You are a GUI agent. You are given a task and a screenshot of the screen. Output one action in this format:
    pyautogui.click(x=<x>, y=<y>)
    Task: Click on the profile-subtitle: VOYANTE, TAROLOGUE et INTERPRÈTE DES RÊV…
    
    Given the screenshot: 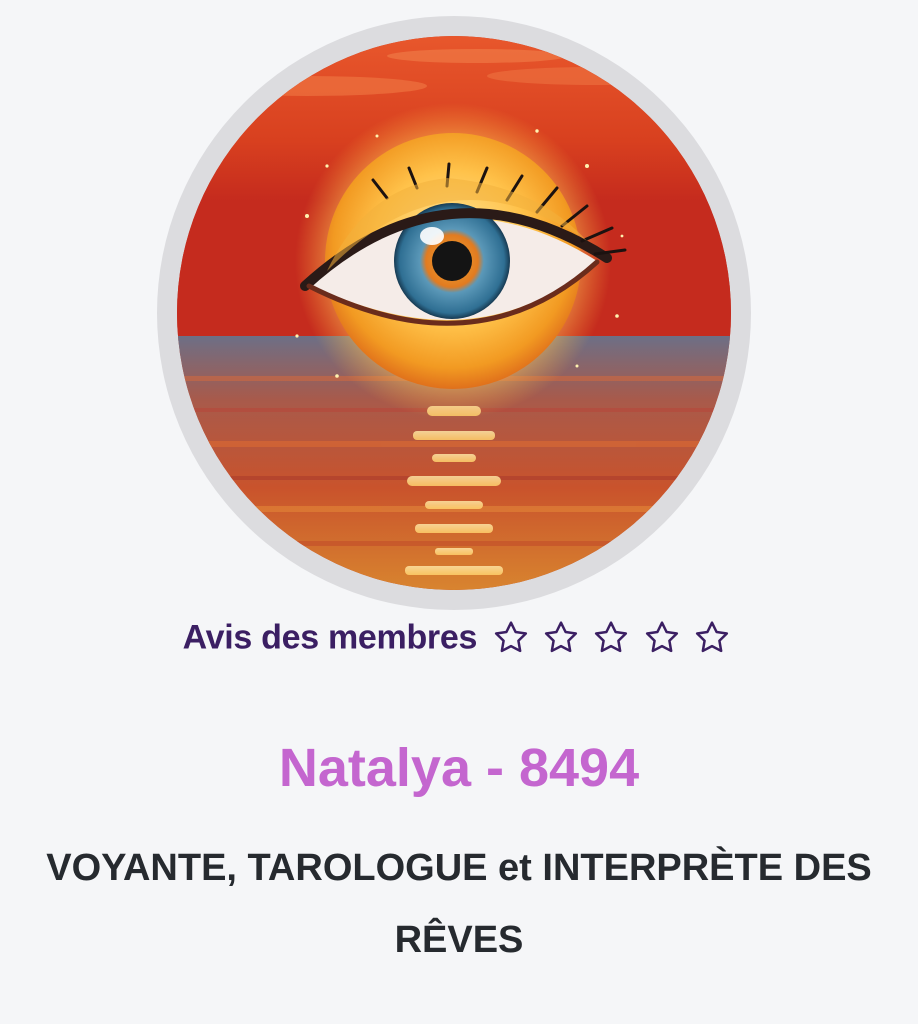 What is the action you would take?
    pyautogui.click(x=459, y=904)
    